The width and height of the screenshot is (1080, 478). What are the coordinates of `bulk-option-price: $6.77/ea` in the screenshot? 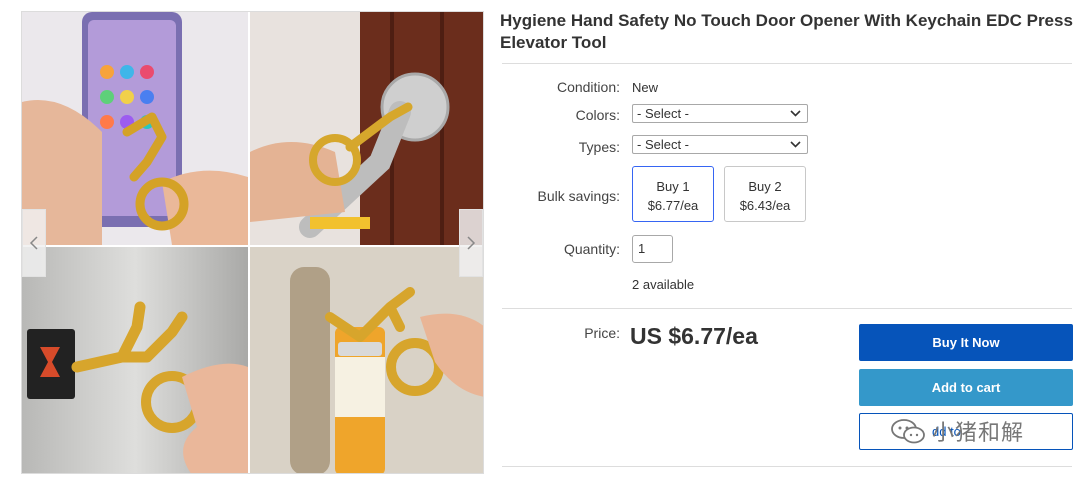 It's located at (673, 205).